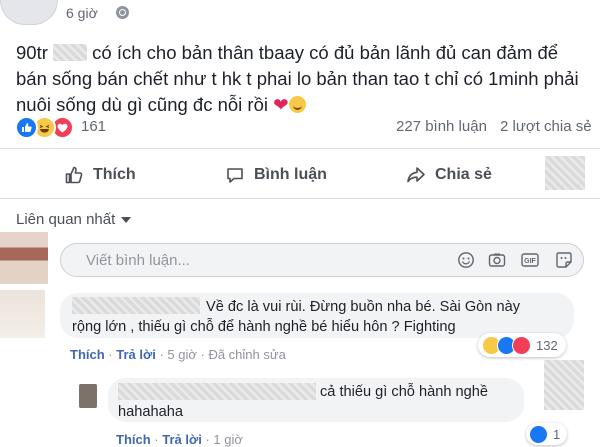  What do you see at coordinates (564, 260) in the screenshot?
I see `sticker-icon` at bounding box center [564, 260].